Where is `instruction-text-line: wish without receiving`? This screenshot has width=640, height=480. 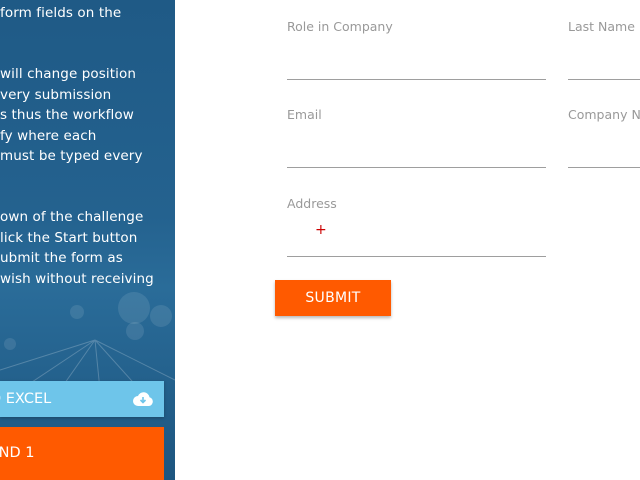 instruction-text-line: wish without receiving is located at coordinates (77, 279).